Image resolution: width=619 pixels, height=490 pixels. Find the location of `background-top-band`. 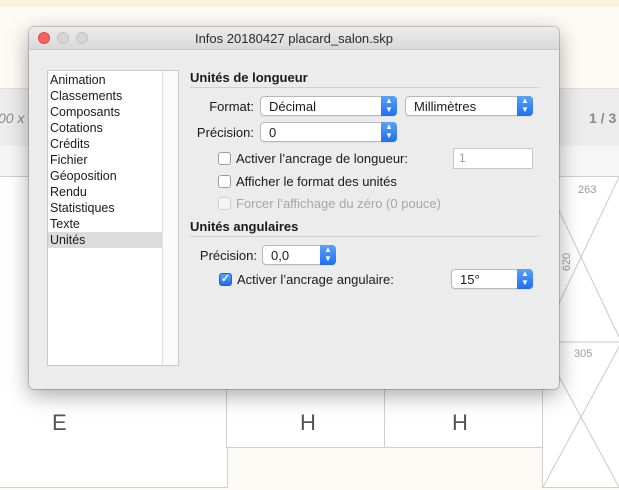

background-top-band is located at coordinates (309, 3).